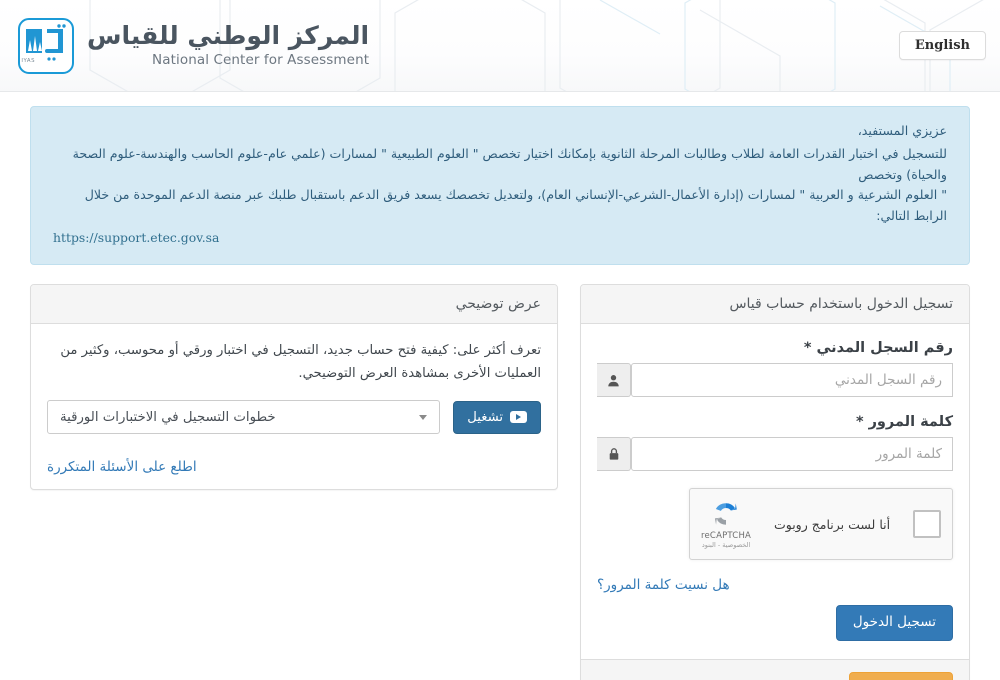 This screenshot has width=1000, height=680. Describe the element at coordinates (28, 61) in the screenshot. I see `svg-text: QIYAS` at that location.